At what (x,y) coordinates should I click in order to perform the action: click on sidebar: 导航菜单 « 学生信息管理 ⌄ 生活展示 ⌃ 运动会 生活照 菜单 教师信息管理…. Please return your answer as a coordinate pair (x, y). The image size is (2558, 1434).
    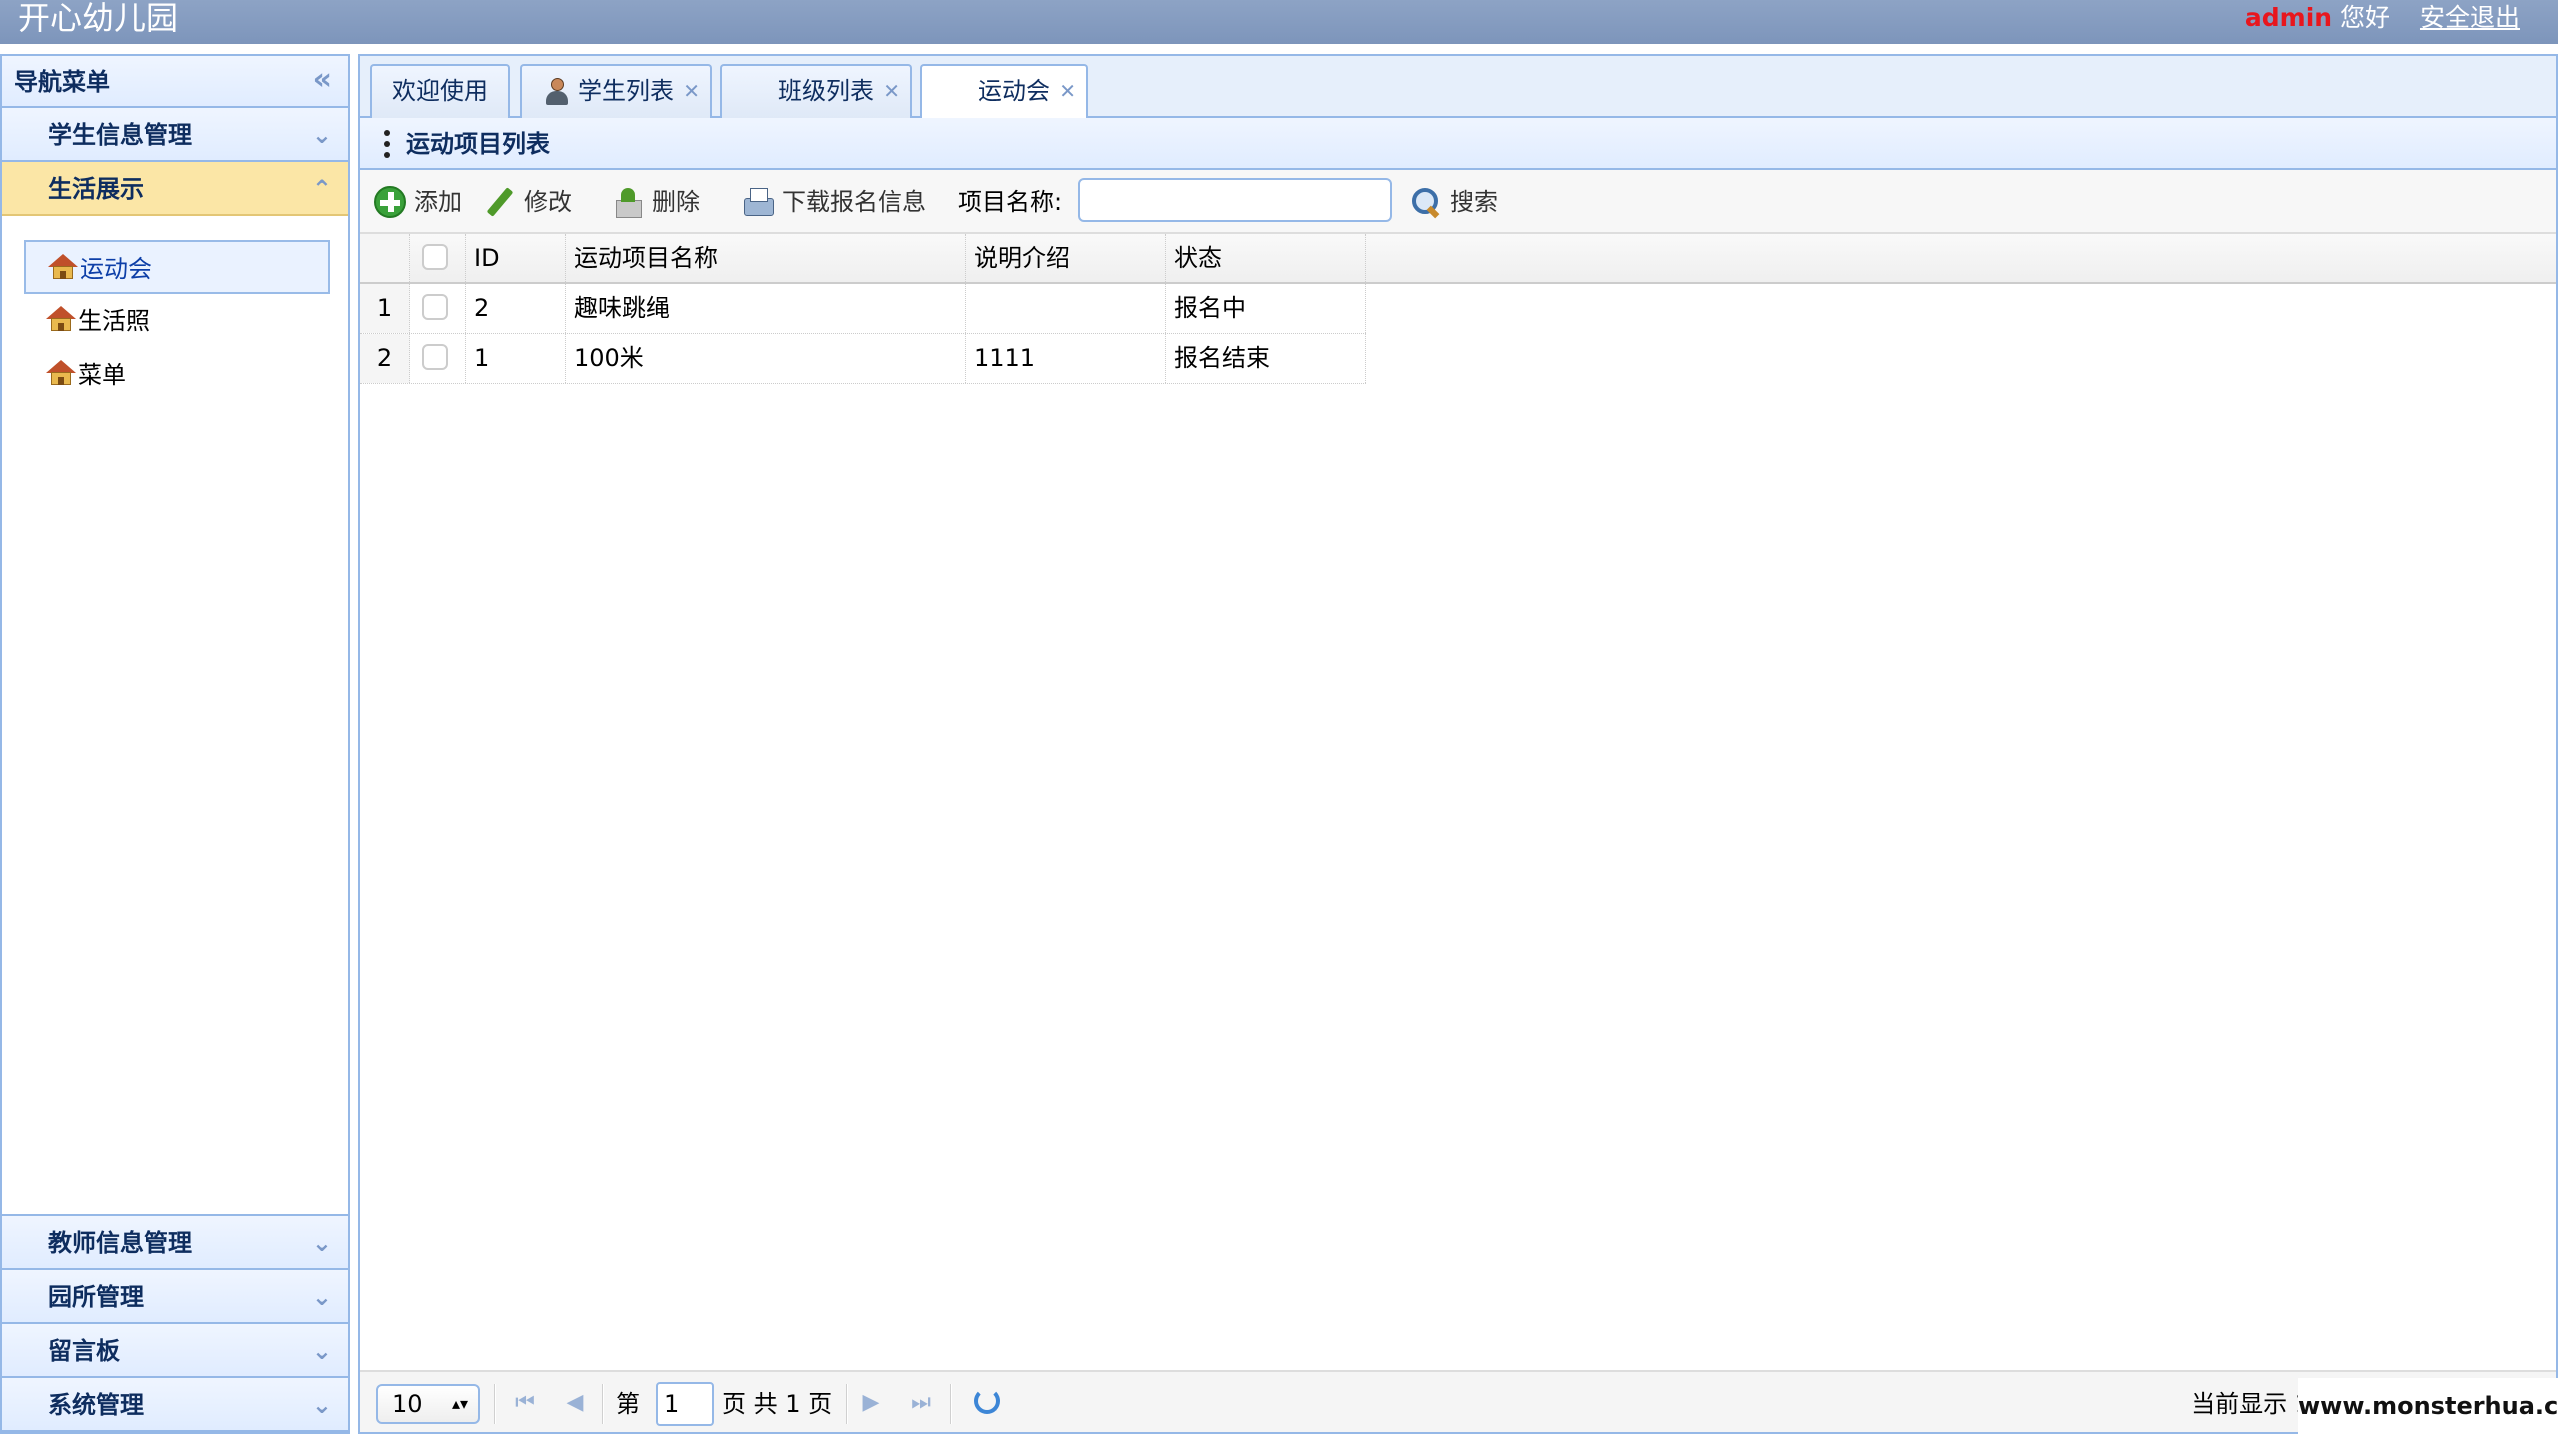
    Looking at the image, I should click on (175, 744).